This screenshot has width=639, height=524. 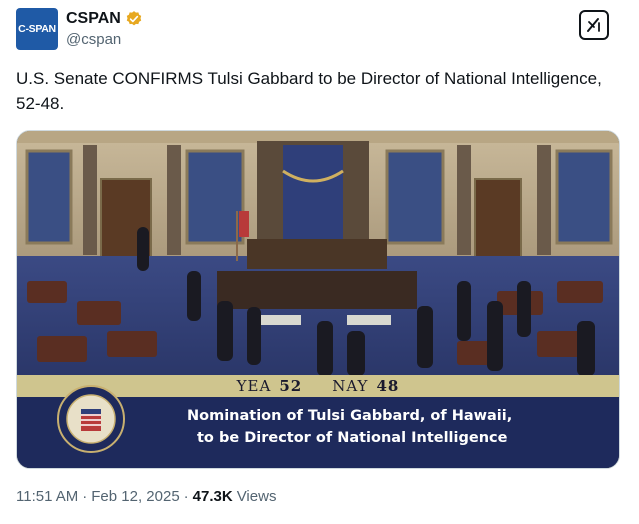 I want to click on views-label: Views, so click(x=256, y=496).